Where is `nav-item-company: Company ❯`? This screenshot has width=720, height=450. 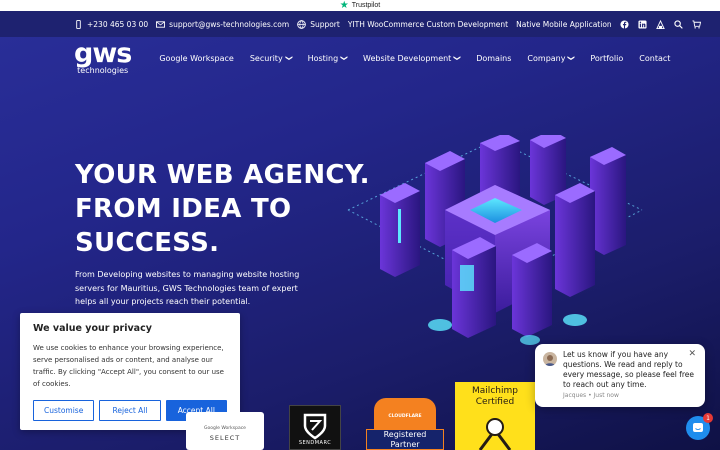 nav-item-company: Company ❯ is located at coordinates (551, 58).